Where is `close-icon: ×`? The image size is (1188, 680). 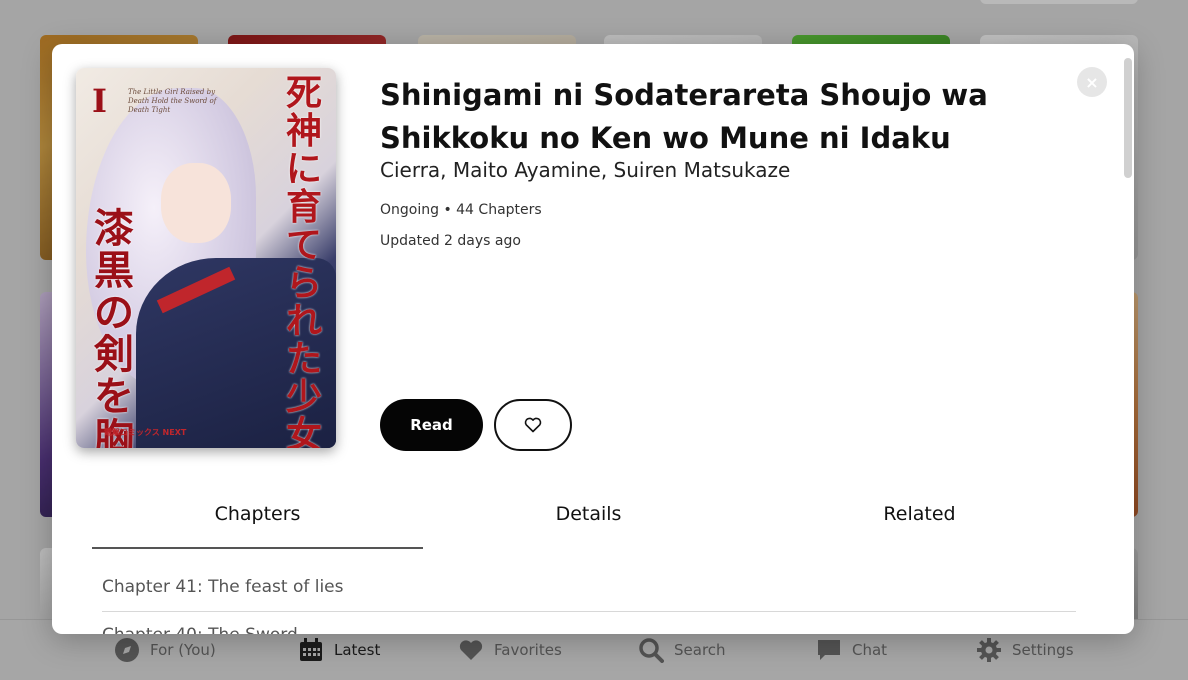 close-icon: × is located at coordinates (1092, 82).